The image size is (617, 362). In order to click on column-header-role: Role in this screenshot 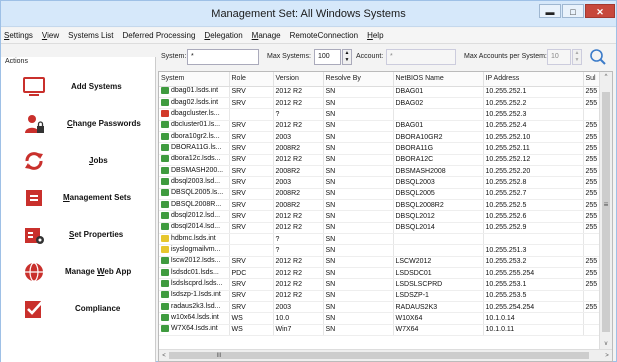, I will do `click(251, 79)`.